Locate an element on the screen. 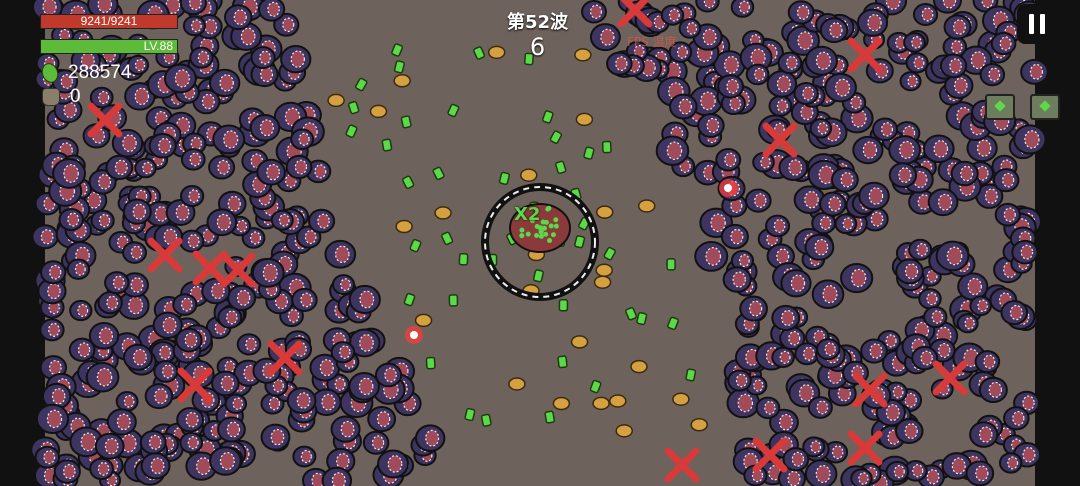  wave-label: 第52波 is located at coordinates (537, 22).